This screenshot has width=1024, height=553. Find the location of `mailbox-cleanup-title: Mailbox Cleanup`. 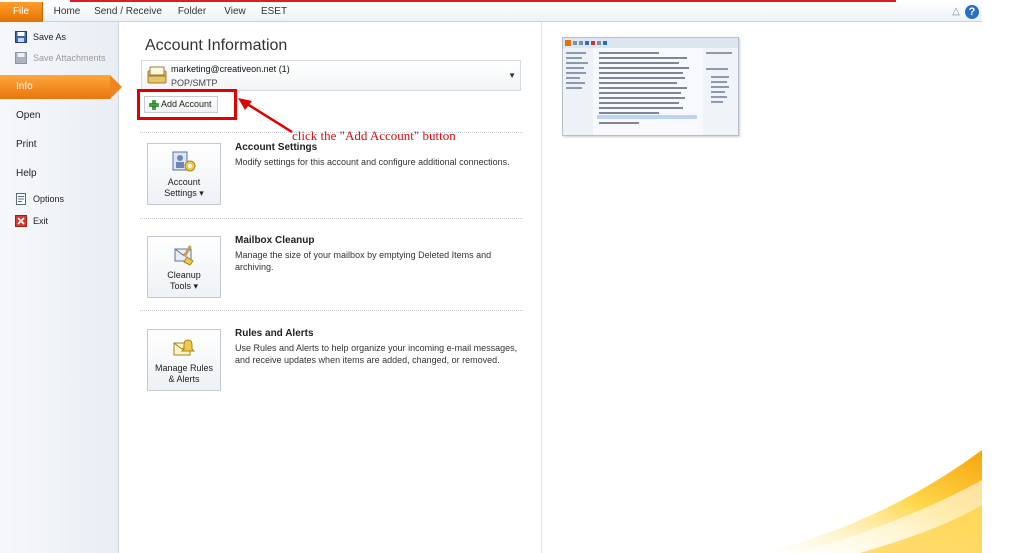

mailbox-cleanup-title: Mailbox Cleanup is located at coordinates (275, 240).